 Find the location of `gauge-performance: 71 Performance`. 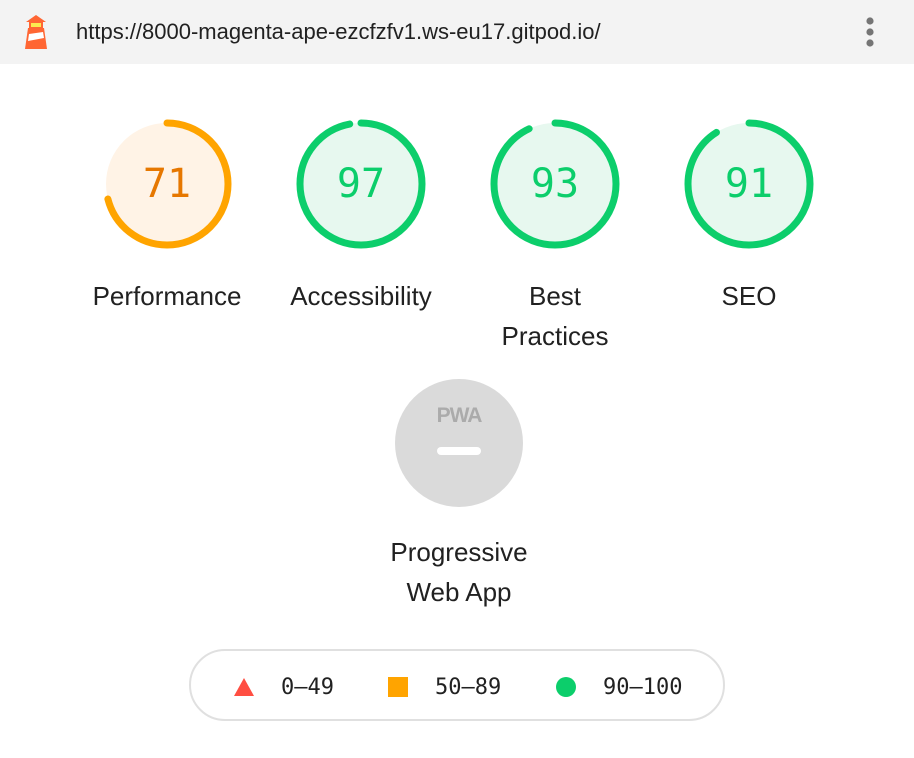

gauge-performance: 71 Performance is located at coordinates (167, 236).